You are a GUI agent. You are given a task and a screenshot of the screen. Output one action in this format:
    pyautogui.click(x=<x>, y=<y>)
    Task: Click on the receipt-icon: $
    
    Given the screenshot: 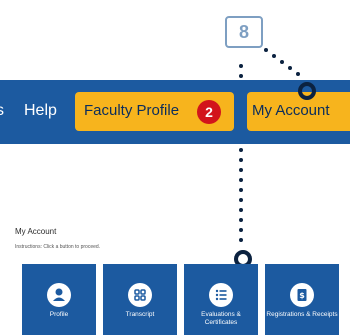 What is the action you would take?
    pyautogui.click(x=302, y=295)
    